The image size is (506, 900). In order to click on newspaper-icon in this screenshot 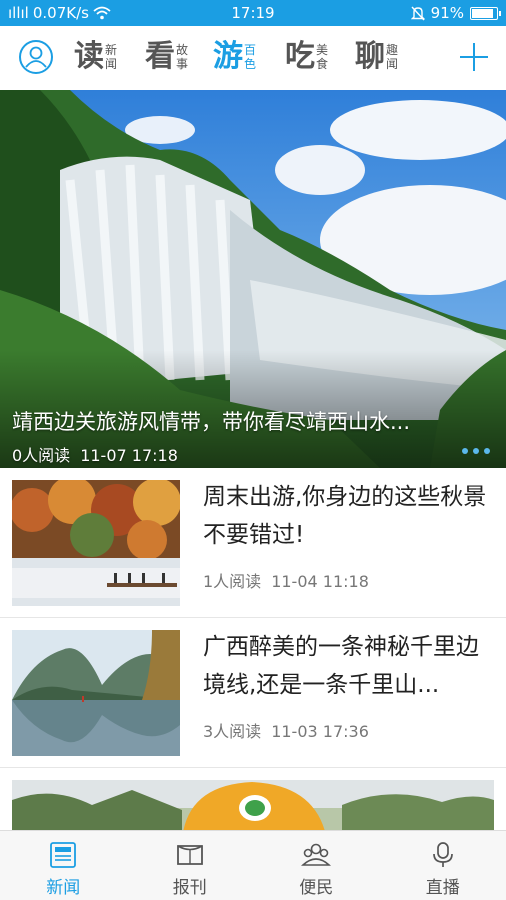, I will do `click(63, 855)`.